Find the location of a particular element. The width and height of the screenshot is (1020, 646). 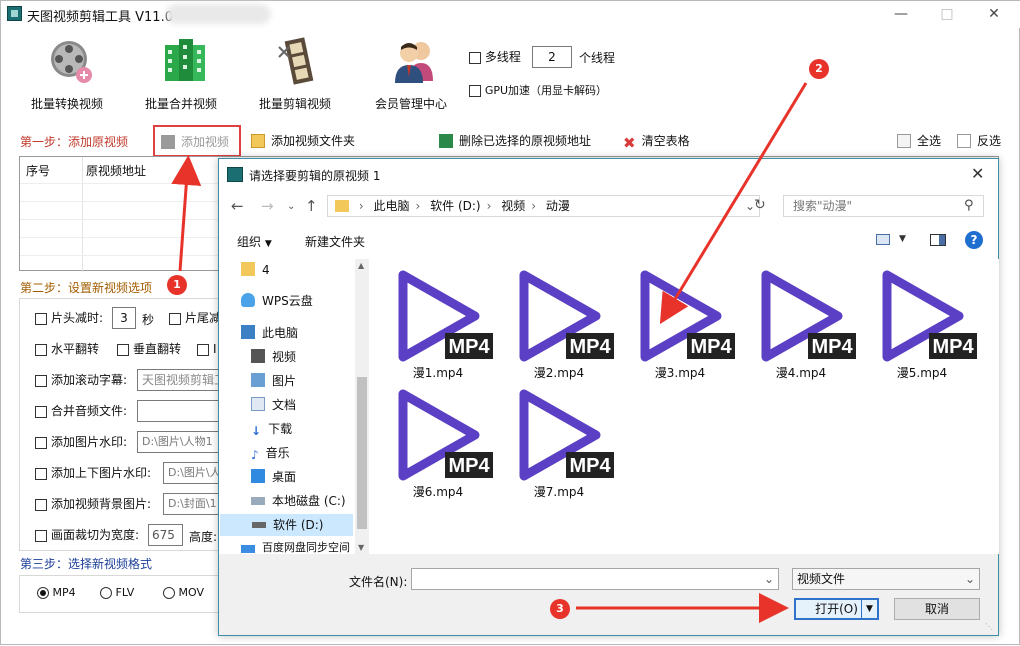

dialog-close-button: ✕ is located at coordinates (977, 173).